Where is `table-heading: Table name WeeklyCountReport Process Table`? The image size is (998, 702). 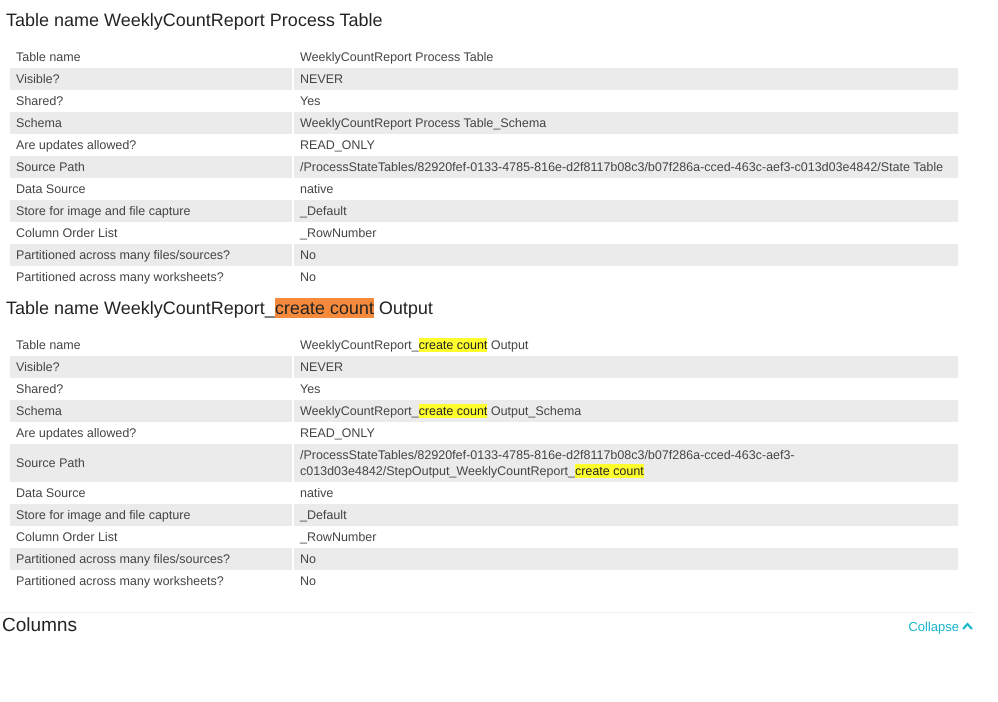 table-heading: Table name WeeklyCountReport Process Table is located at coordinates (195, 20).